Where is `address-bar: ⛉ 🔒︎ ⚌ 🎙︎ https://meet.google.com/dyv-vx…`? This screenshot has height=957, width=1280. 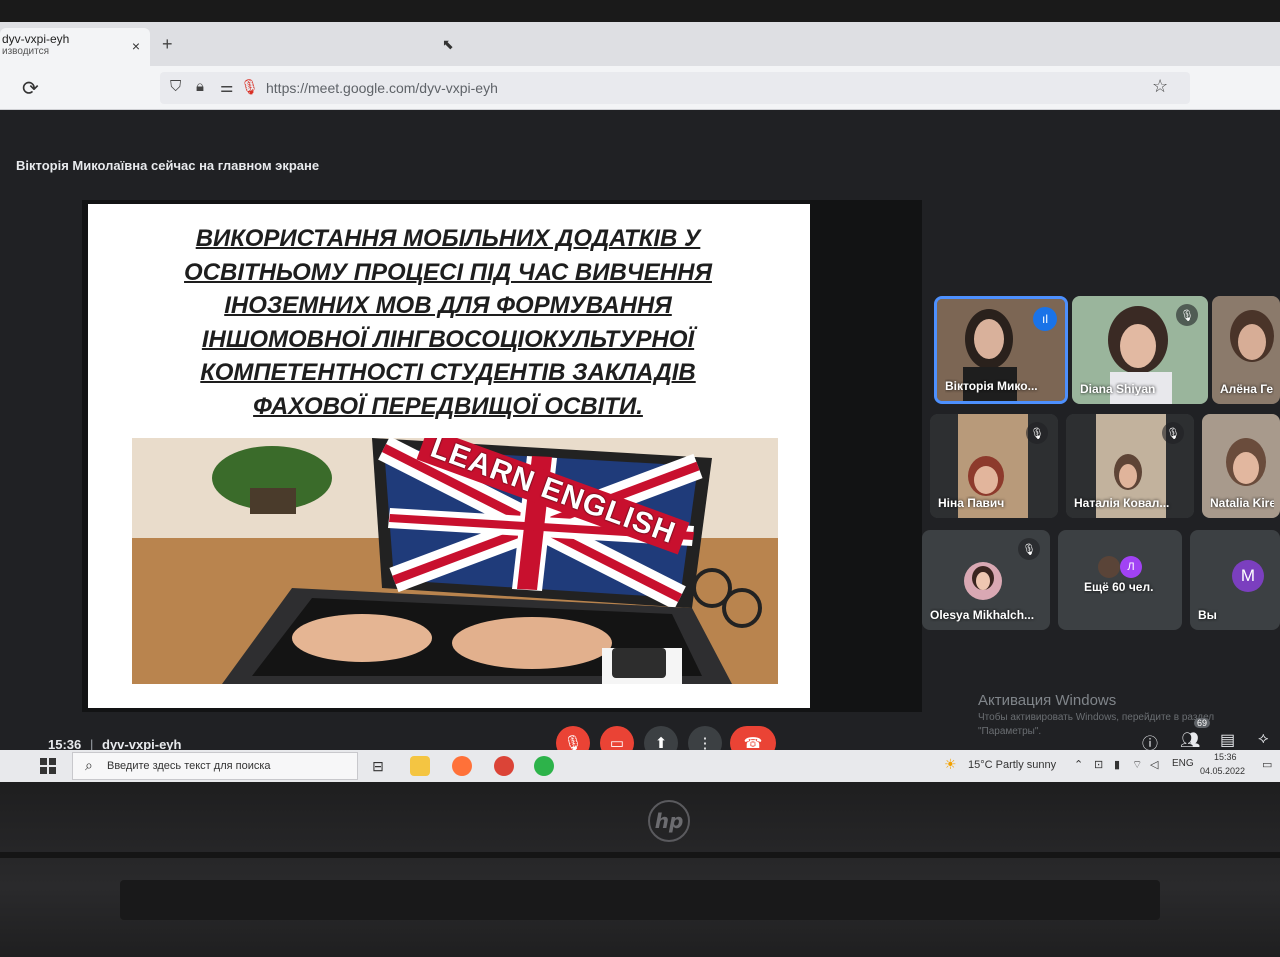
address-bar: ⛉ 🔒︎ ⚌ 🎙︎ https://meet.google.com/dyv-vx… is located at coordinates (675, 88).